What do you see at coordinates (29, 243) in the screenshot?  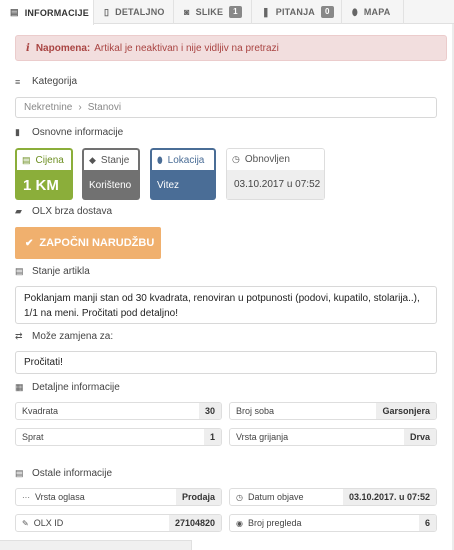 I see `check-icon: ✔` at bounding box center [29, 243].